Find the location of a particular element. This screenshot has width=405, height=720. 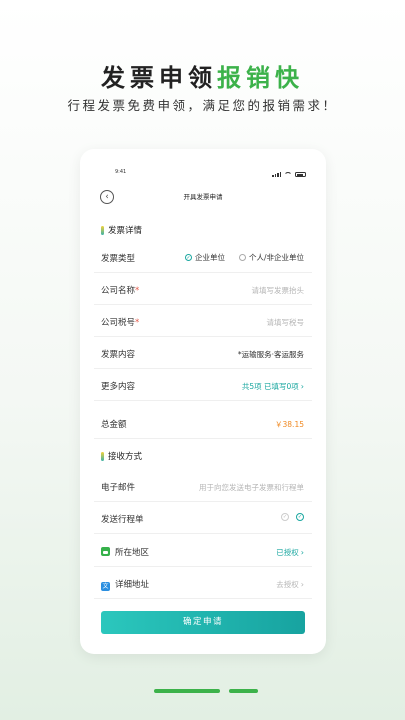

content-value: *运输服务·客运服务 is located at coordinates (270, 354).